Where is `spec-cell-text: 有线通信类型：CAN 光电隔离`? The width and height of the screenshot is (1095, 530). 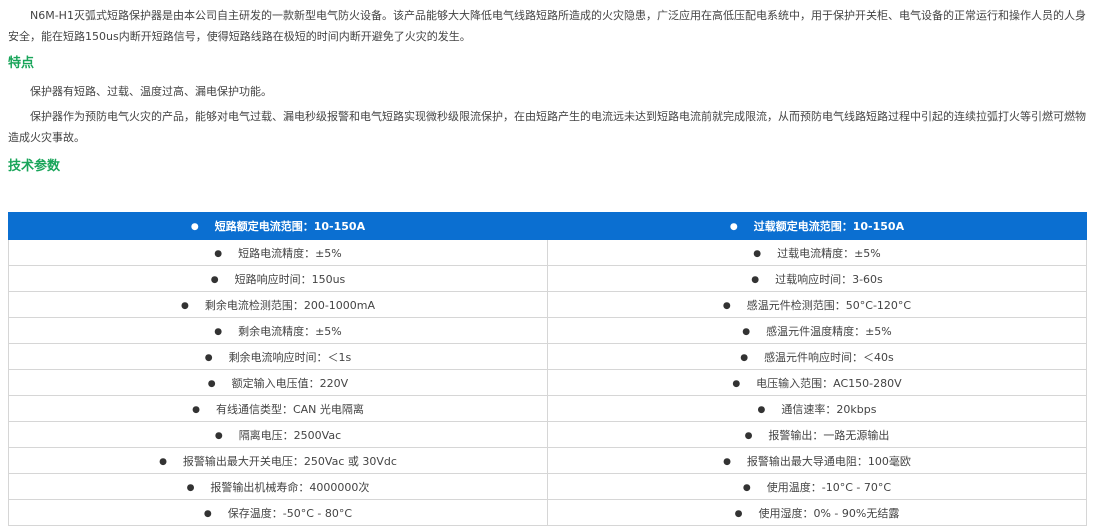
spec-cell-text: 有线通信类型：CAN 光电隔离 is located at coordinates (289, 409).